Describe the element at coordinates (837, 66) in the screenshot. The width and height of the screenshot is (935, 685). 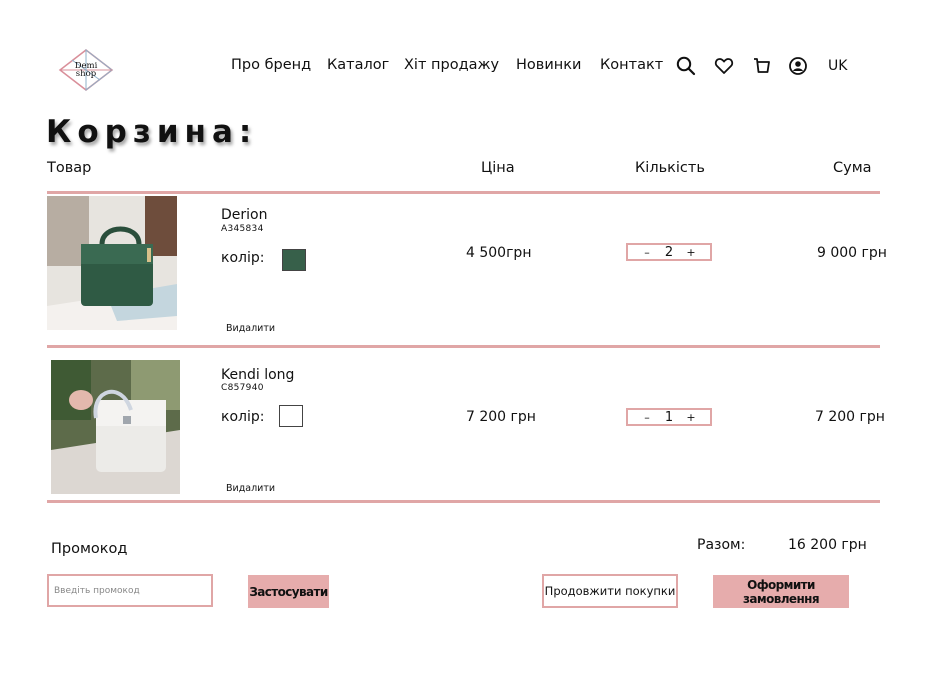
I see `language-switch: UK` at that location.